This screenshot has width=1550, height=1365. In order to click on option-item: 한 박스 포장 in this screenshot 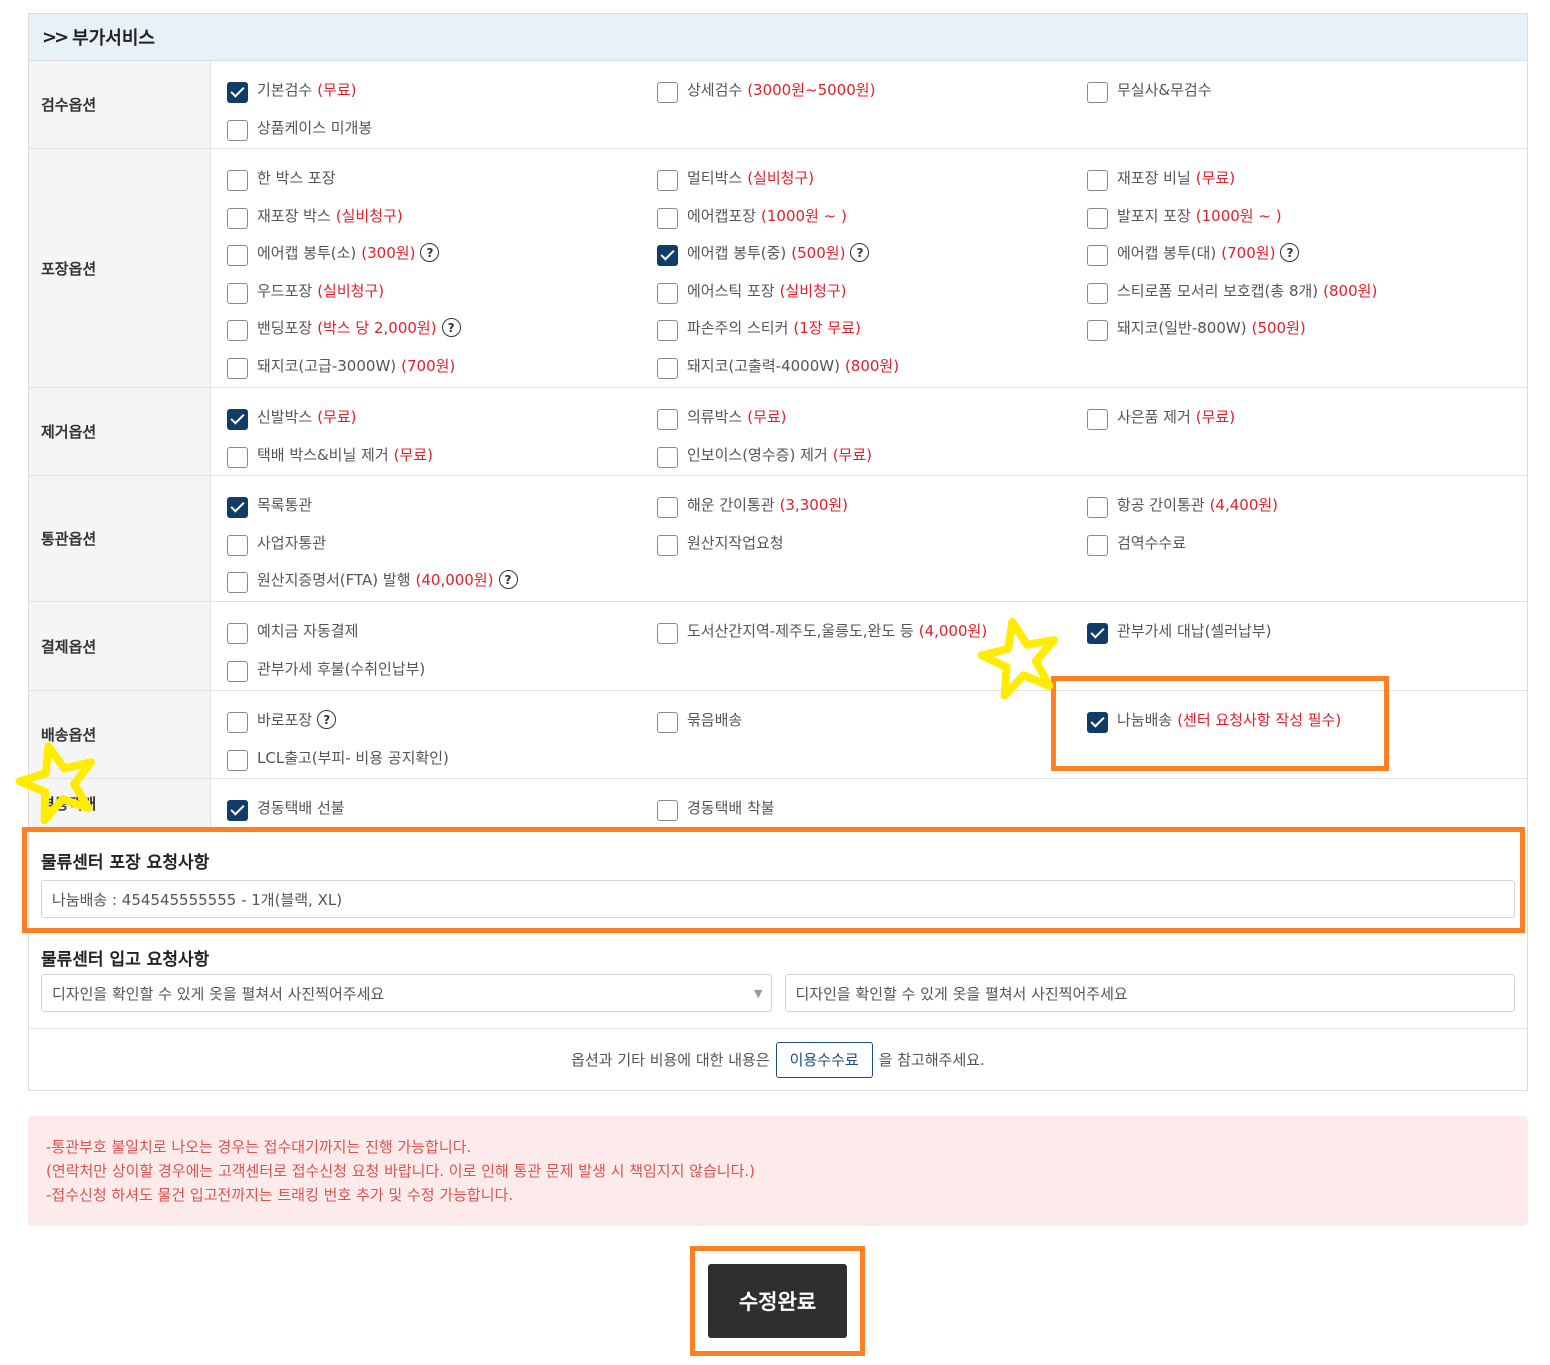, I will do `click(442, 178)`.